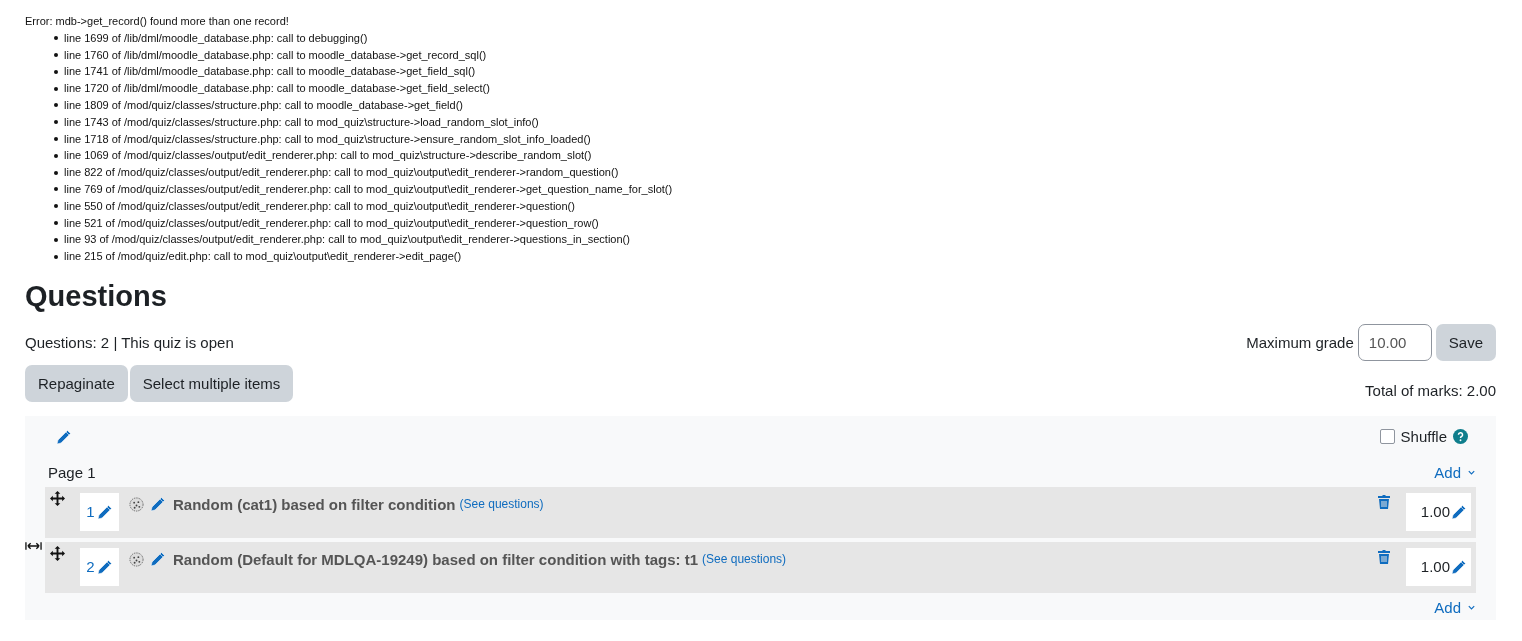 The height and width of the screenshot is (641, 1522). I want to click on trace-line: line 1720 of /lib/dml/moodle_database.php: call to moodle_database->get_field_select(), so click(277, 89).